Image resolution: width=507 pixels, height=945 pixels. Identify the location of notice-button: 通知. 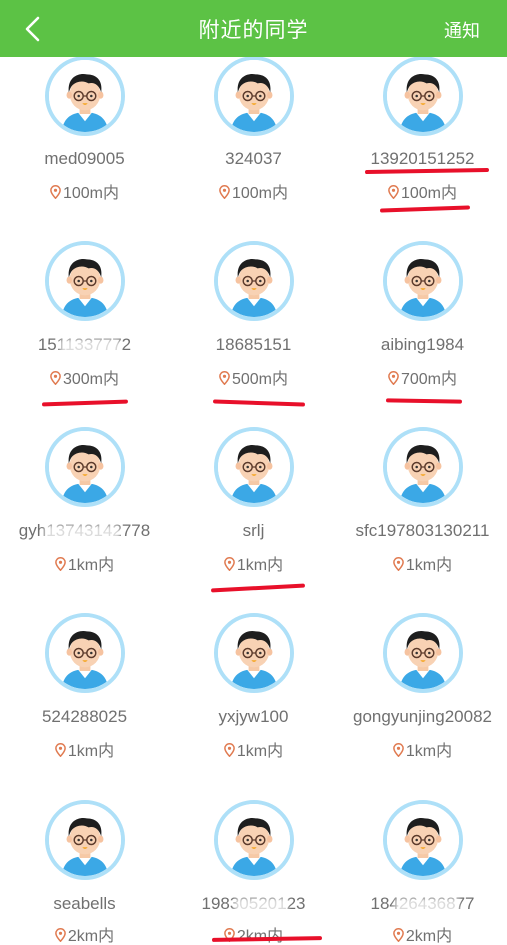
(462, 30).